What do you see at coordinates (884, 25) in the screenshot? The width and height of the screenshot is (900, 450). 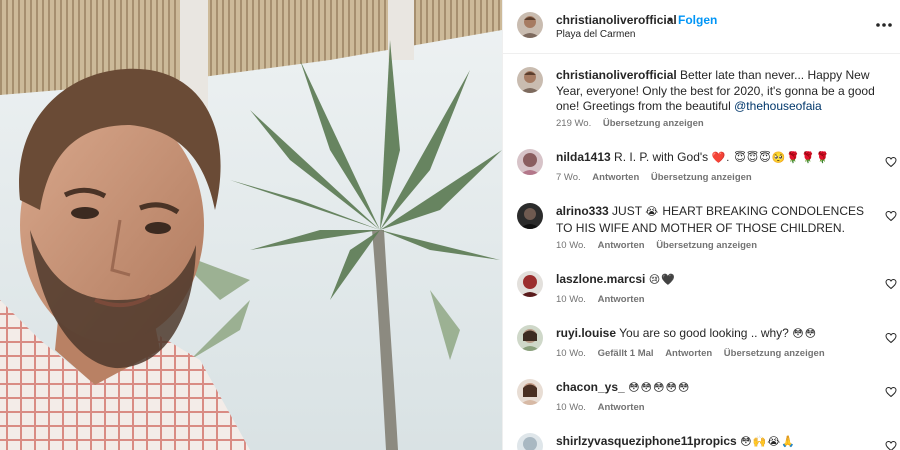 I see `more-horizontal-icon` at bounding box center [884, 25].